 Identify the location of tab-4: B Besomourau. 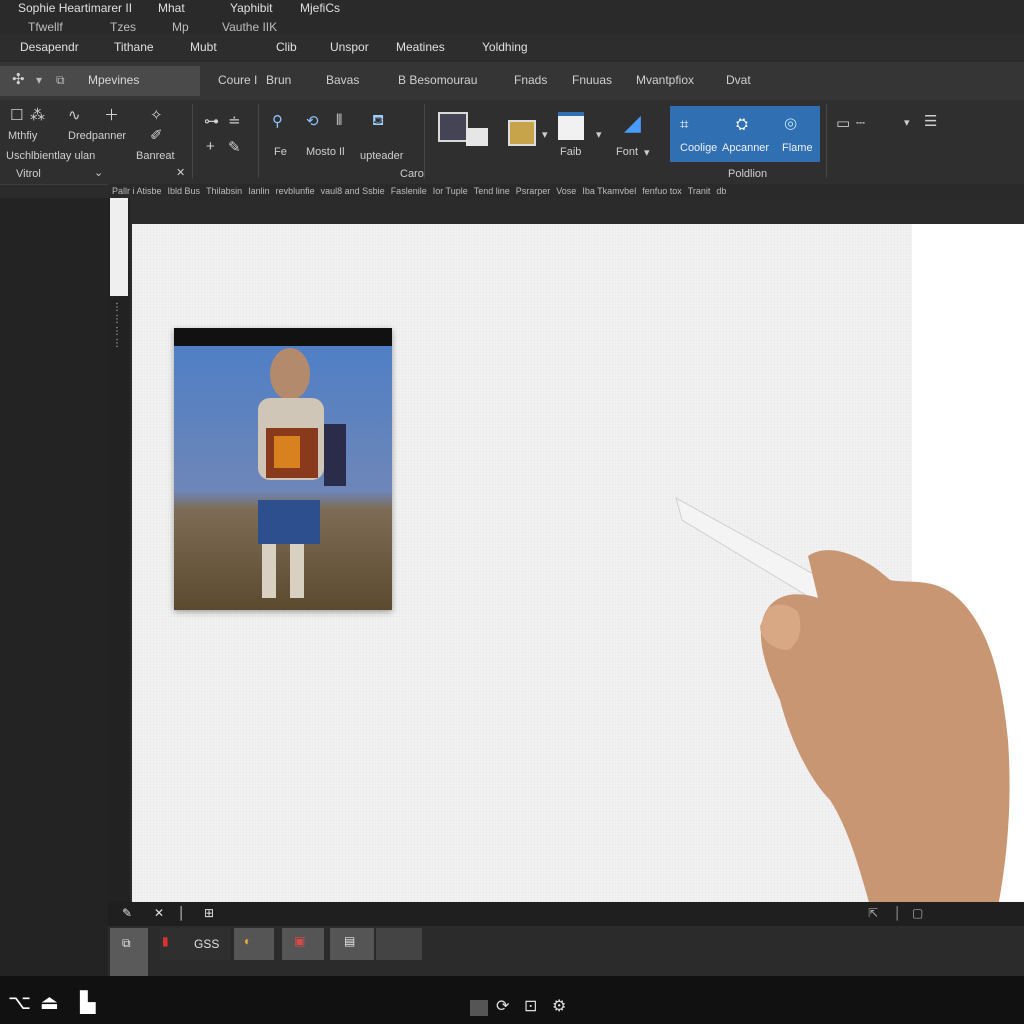
(437, 80).